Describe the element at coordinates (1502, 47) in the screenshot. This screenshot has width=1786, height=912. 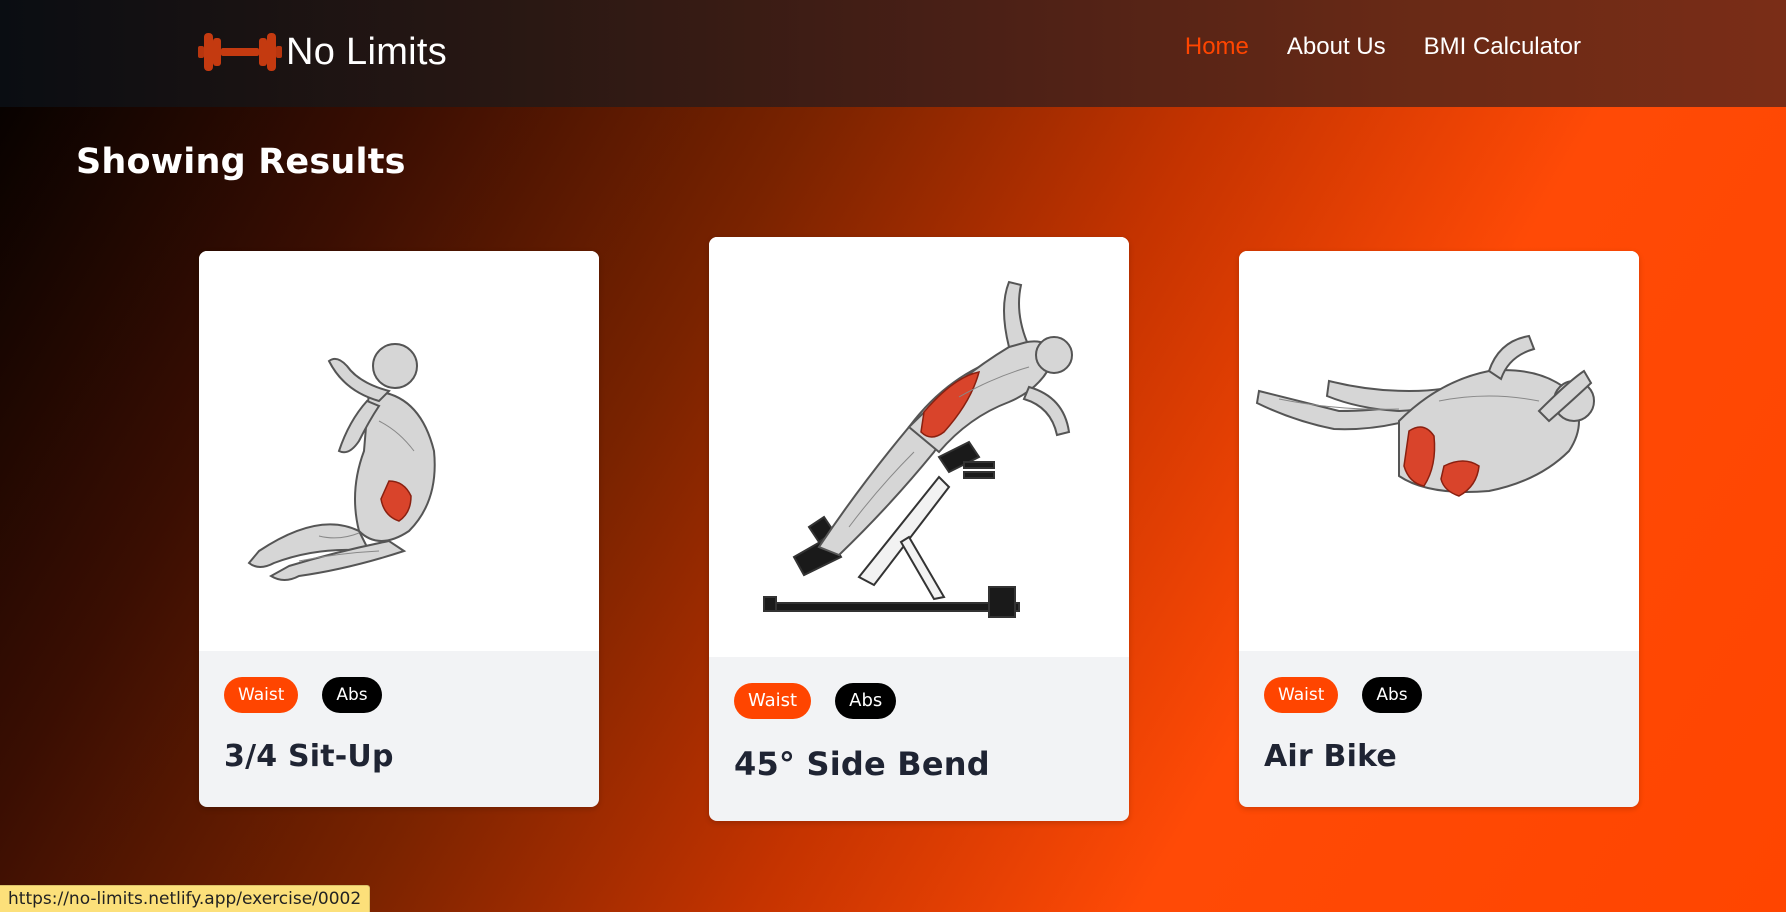
I see `nav-bmi-calculator-link: BMI Calculator` at that location.